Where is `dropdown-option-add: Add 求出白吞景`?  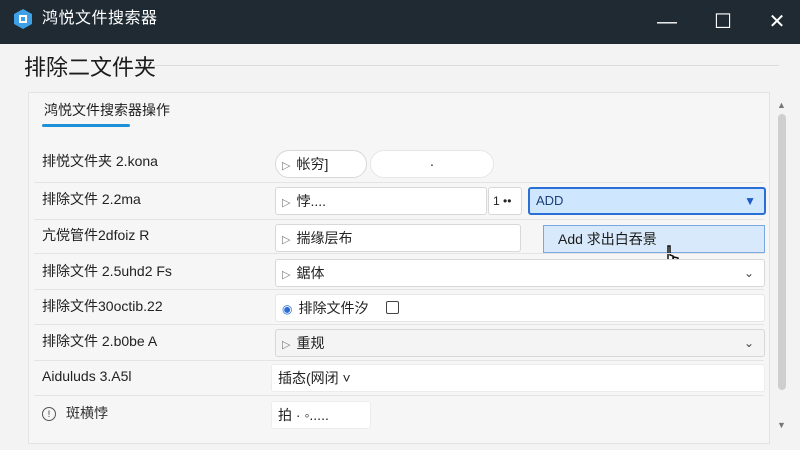
dropdown-option-add: Add 求出白吞景 is located at coordinates (654, 239).